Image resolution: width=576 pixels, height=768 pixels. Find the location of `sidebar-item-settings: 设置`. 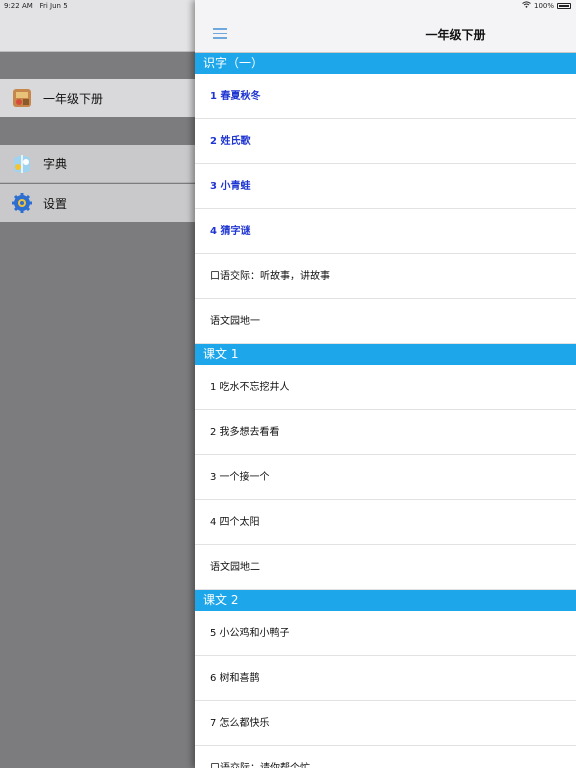

sidebar-item-settings: 设置 is located at coordinates (97, 203).